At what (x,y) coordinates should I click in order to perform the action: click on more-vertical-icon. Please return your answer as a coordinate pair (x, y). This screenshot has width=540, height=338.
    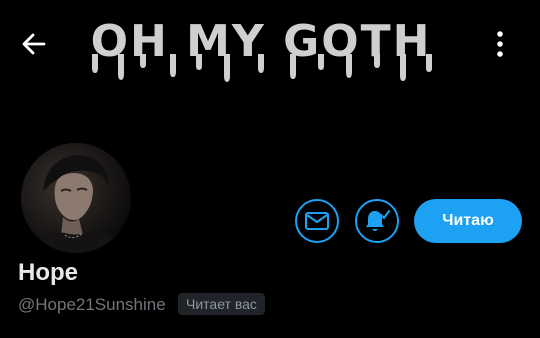
    Looking at the image, I should click on (500, 44).